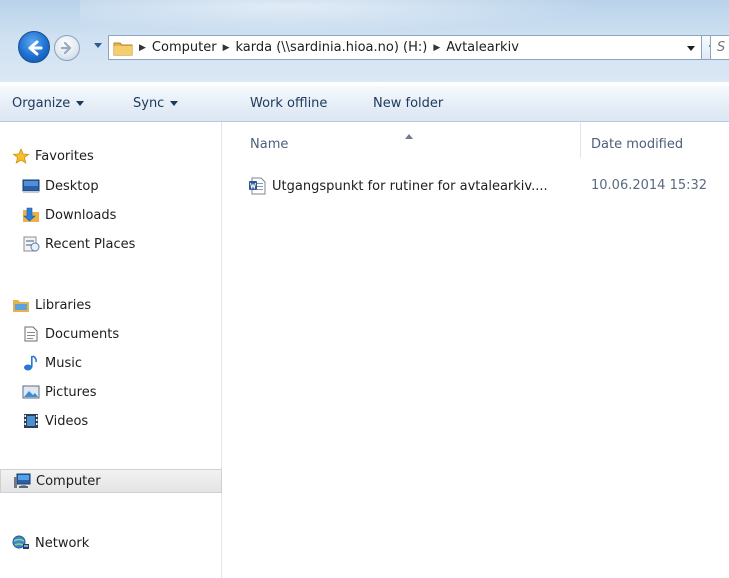 This screenshot has height=578, width=729. I want to click on nav-item-music: Music, so click(122, 363).